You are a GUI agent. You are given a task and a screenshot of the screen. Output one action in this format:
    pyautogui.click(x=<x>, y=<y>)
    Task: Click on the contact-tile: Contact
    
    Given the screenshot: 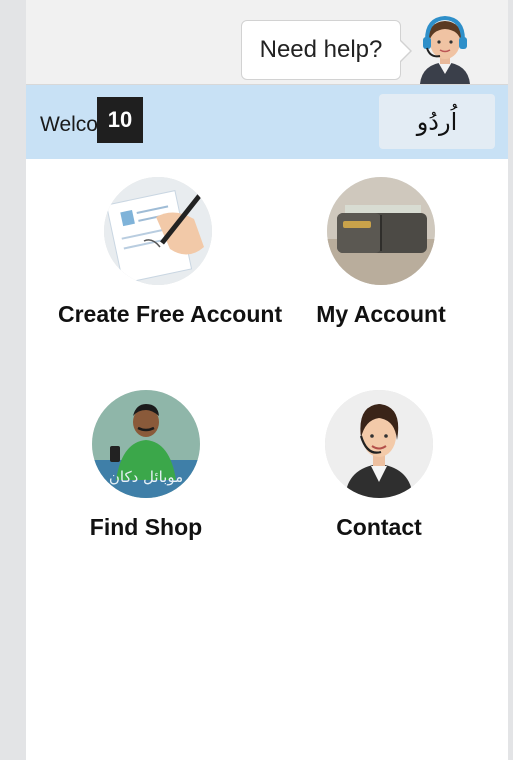 What is the action you would take?
    pyautogui.click(x=379, y=465)
    